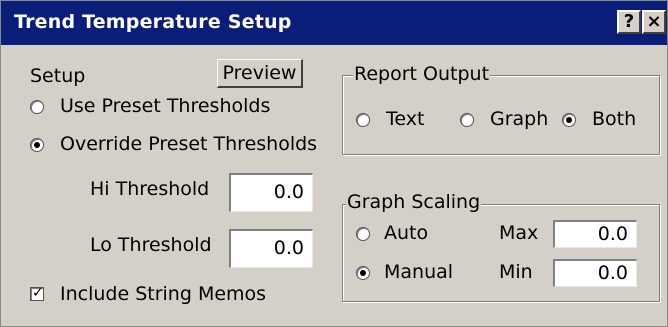  What do you see at coordinates (165, 106) in the screenshot?
I see `use-preset-label: Use Preset Thresholds` at bounding box center [165, 106].